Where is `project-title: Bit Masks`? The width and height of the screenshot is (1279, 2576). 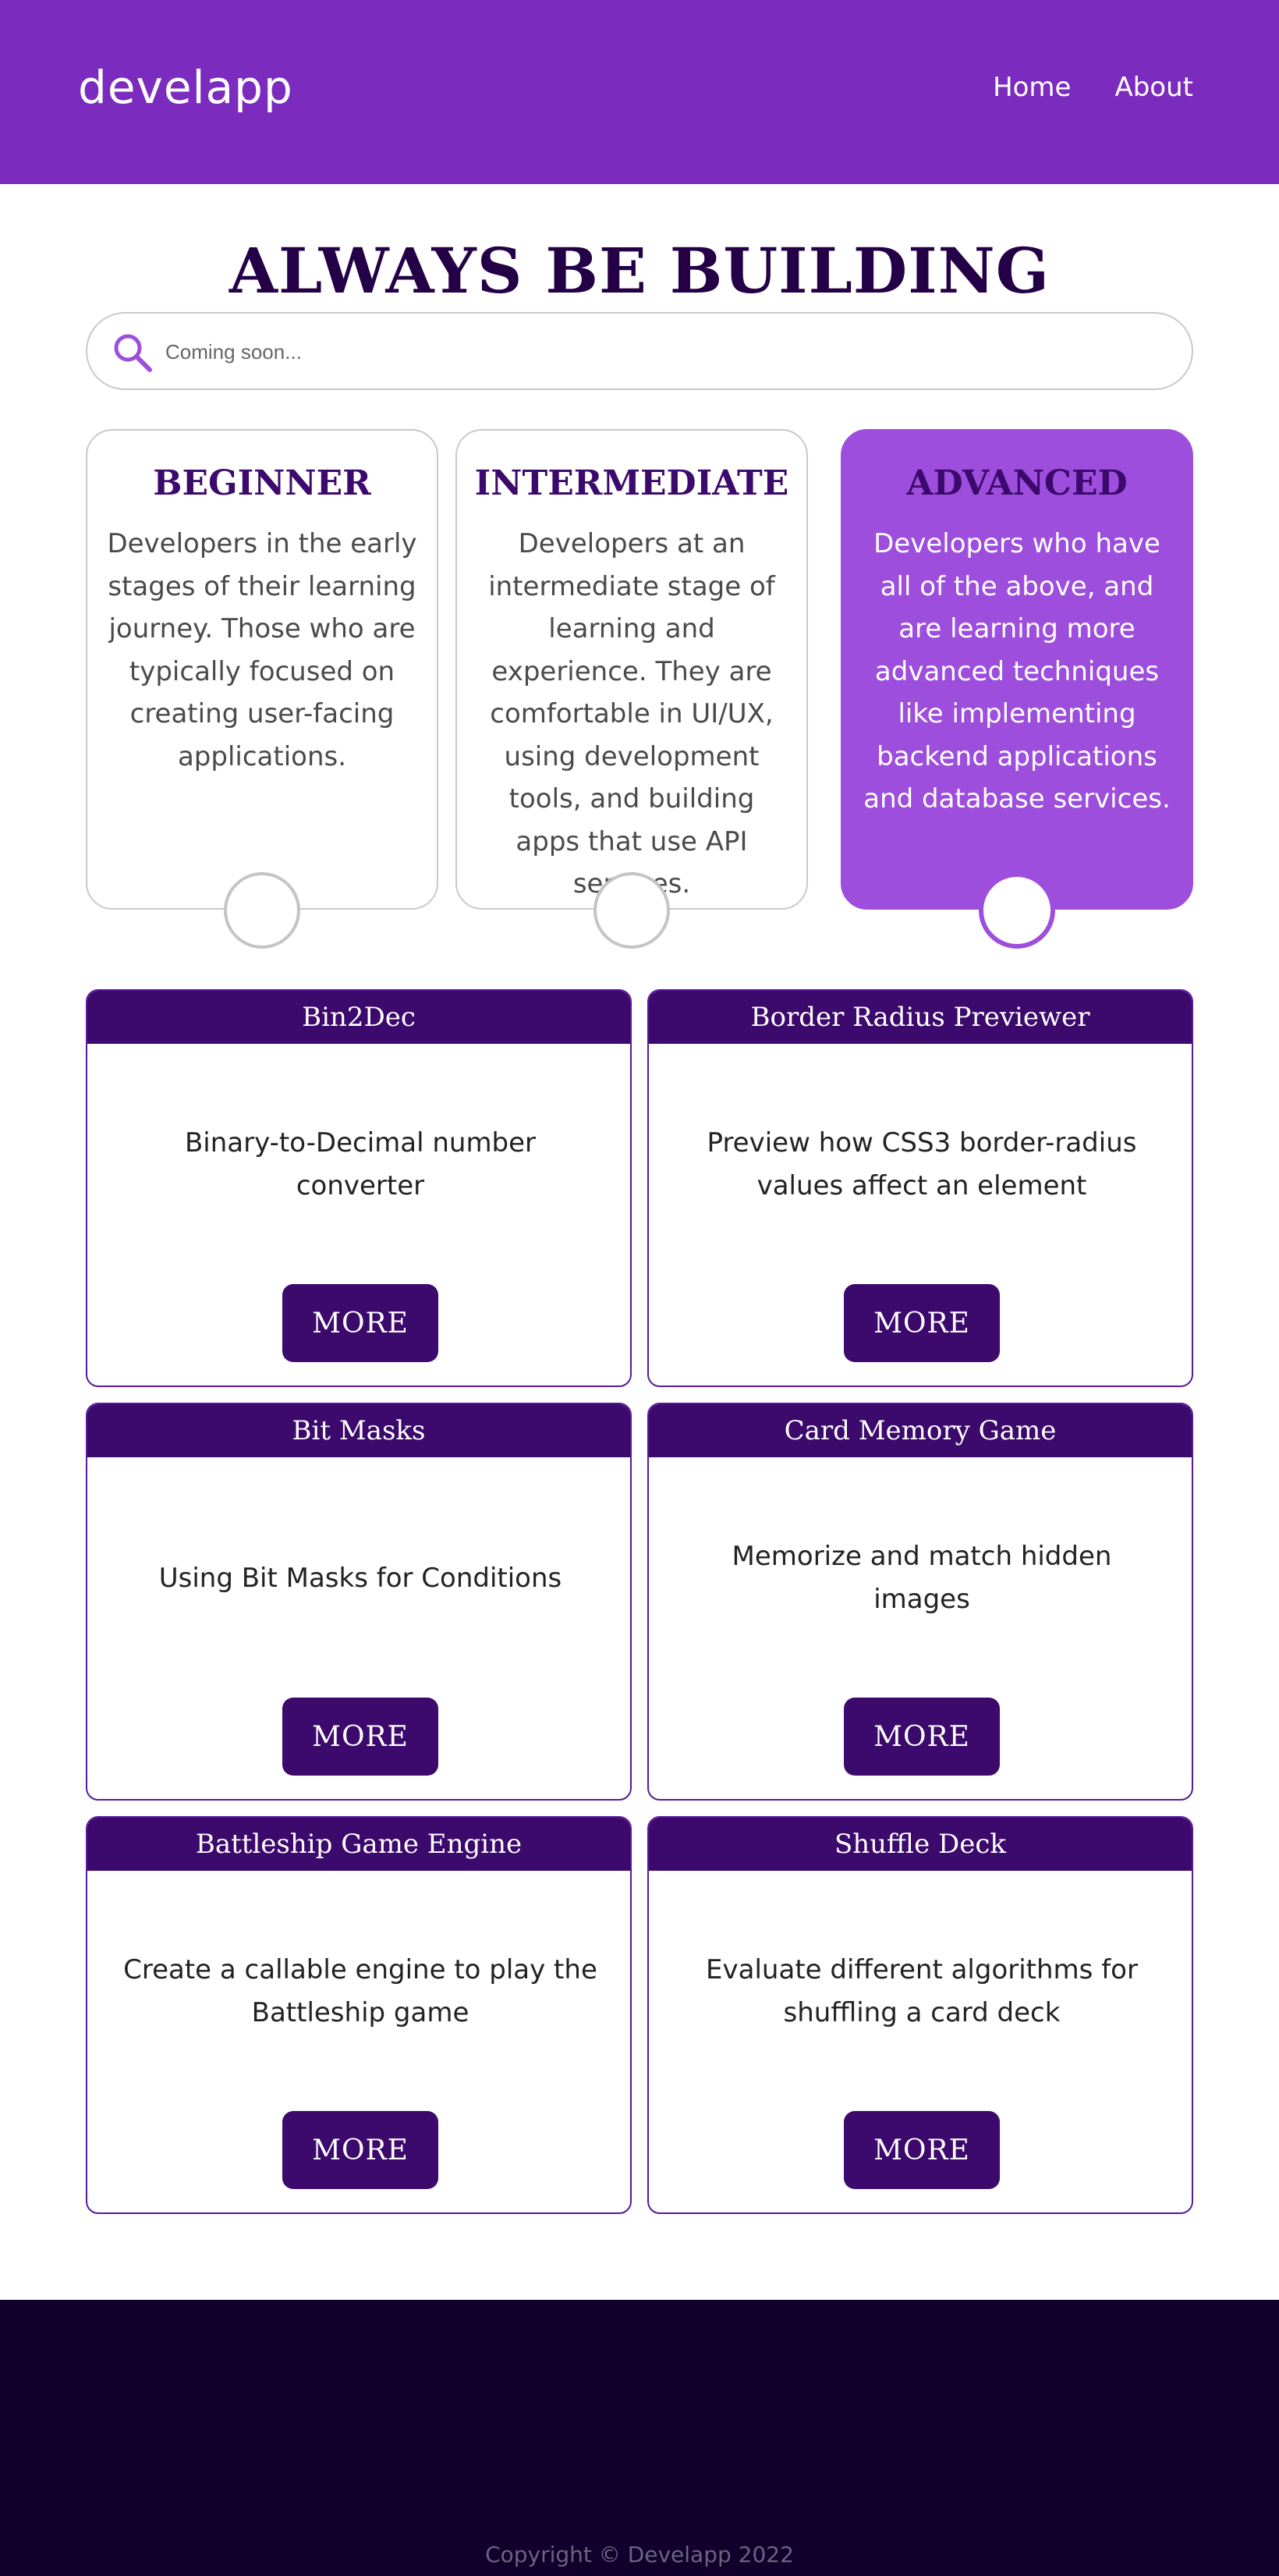 project-title: Bit Masks is located at coordinates (359, 1430).